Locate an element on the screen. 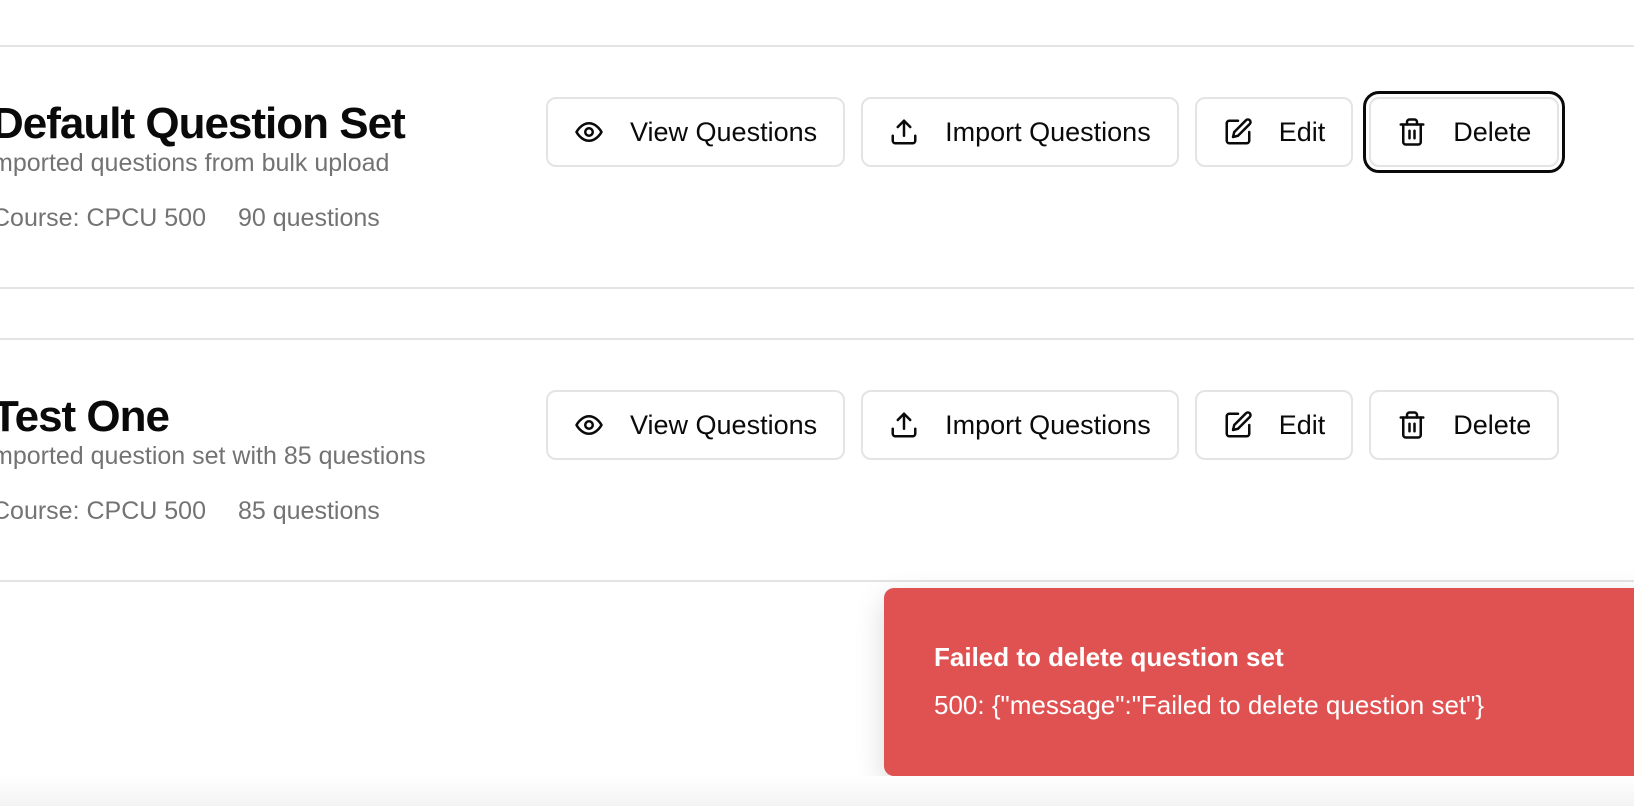 This screenshot has height=806, width=1634. question-count: 85 questions is located at coordinates (308, 511).